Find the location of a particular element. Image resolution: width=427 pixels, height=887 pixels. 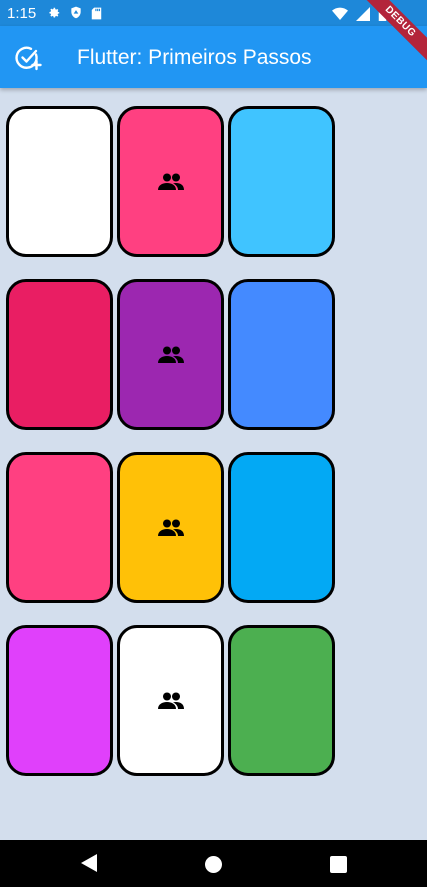

back-icon is located at coordinates (89, 865).